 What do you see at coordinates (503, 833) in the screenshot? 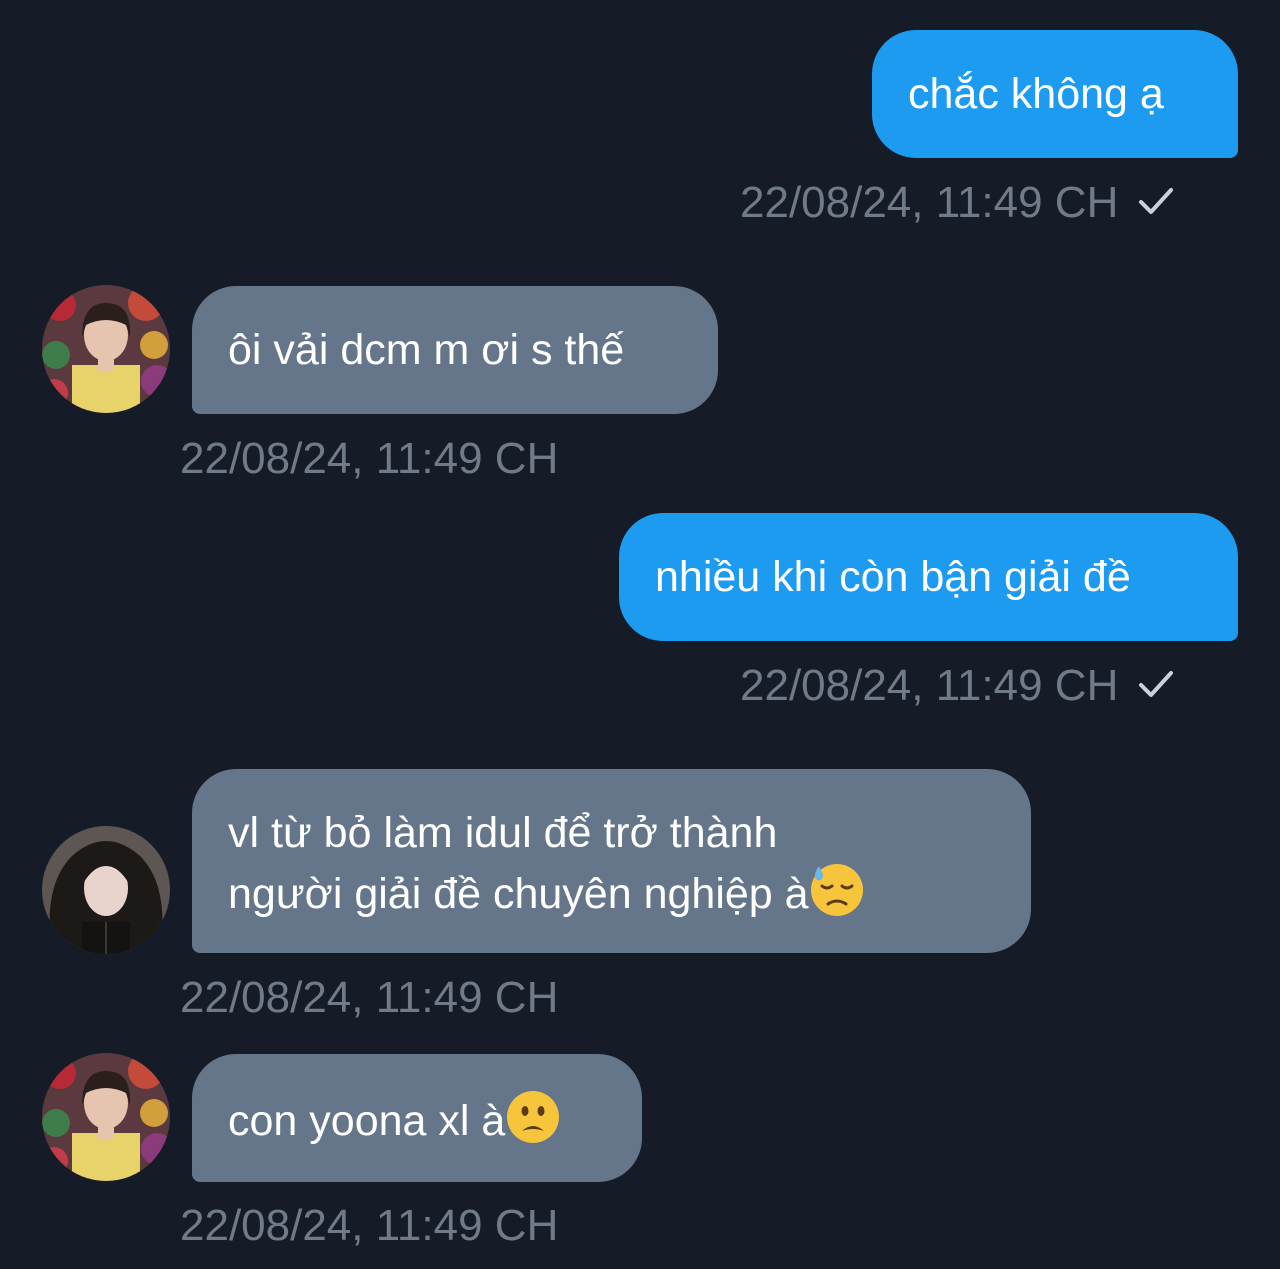
I see `message-text-line: vl từ bỏ làm idul để trở thành` at bounding box center [503, 833].